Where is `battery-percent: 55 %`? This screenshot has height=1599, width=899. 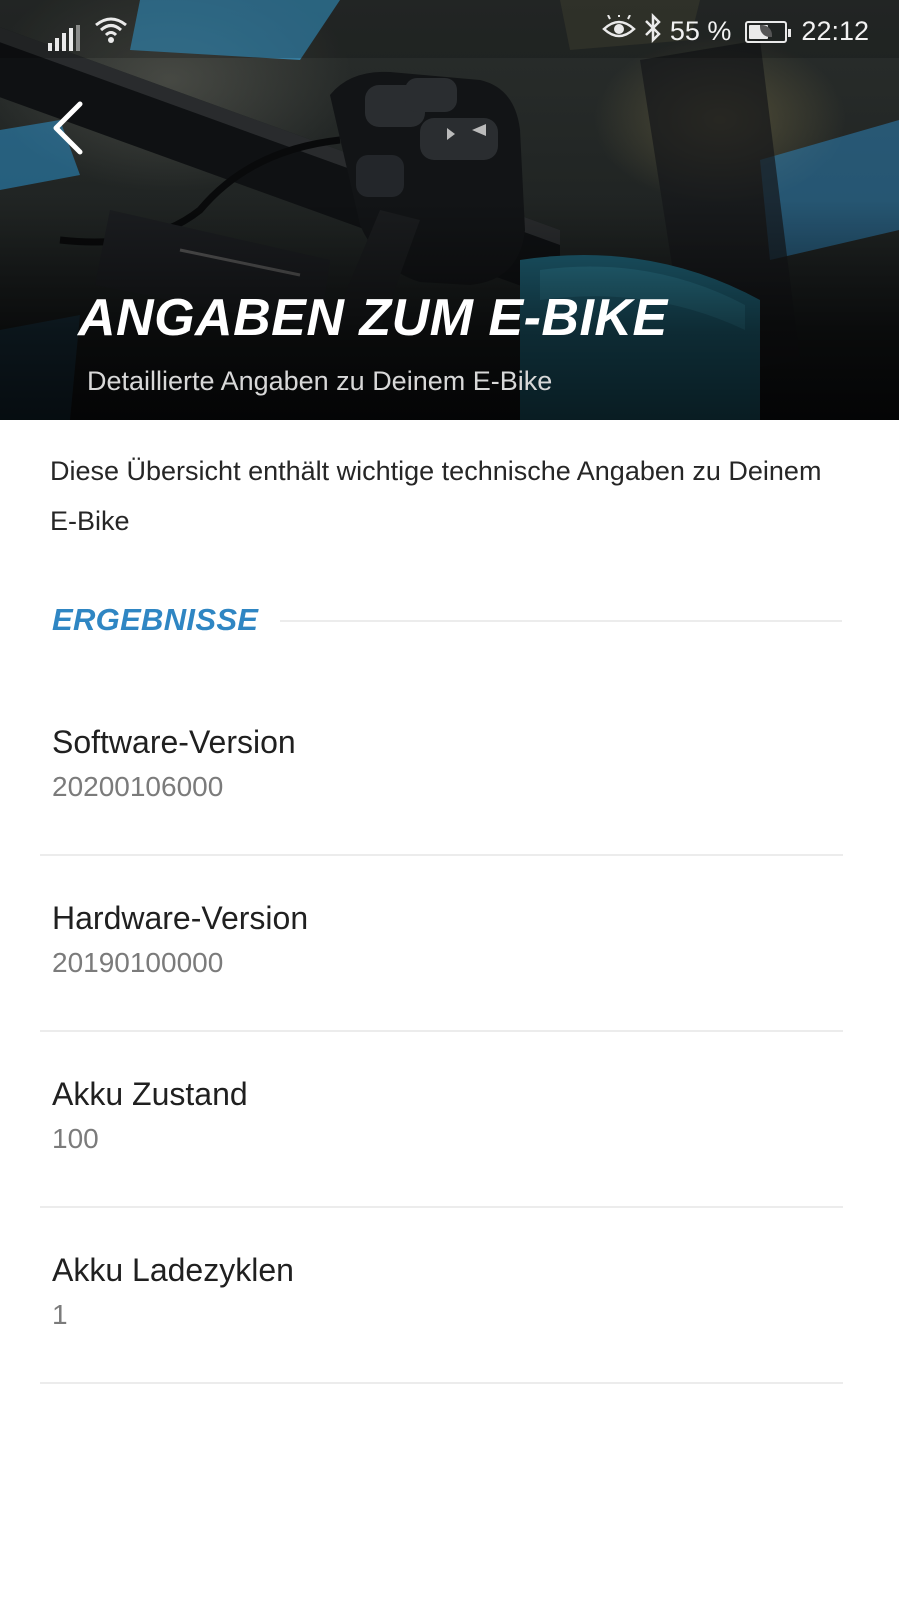
battery-percent: 55 % is located at coordinates (700, 31).